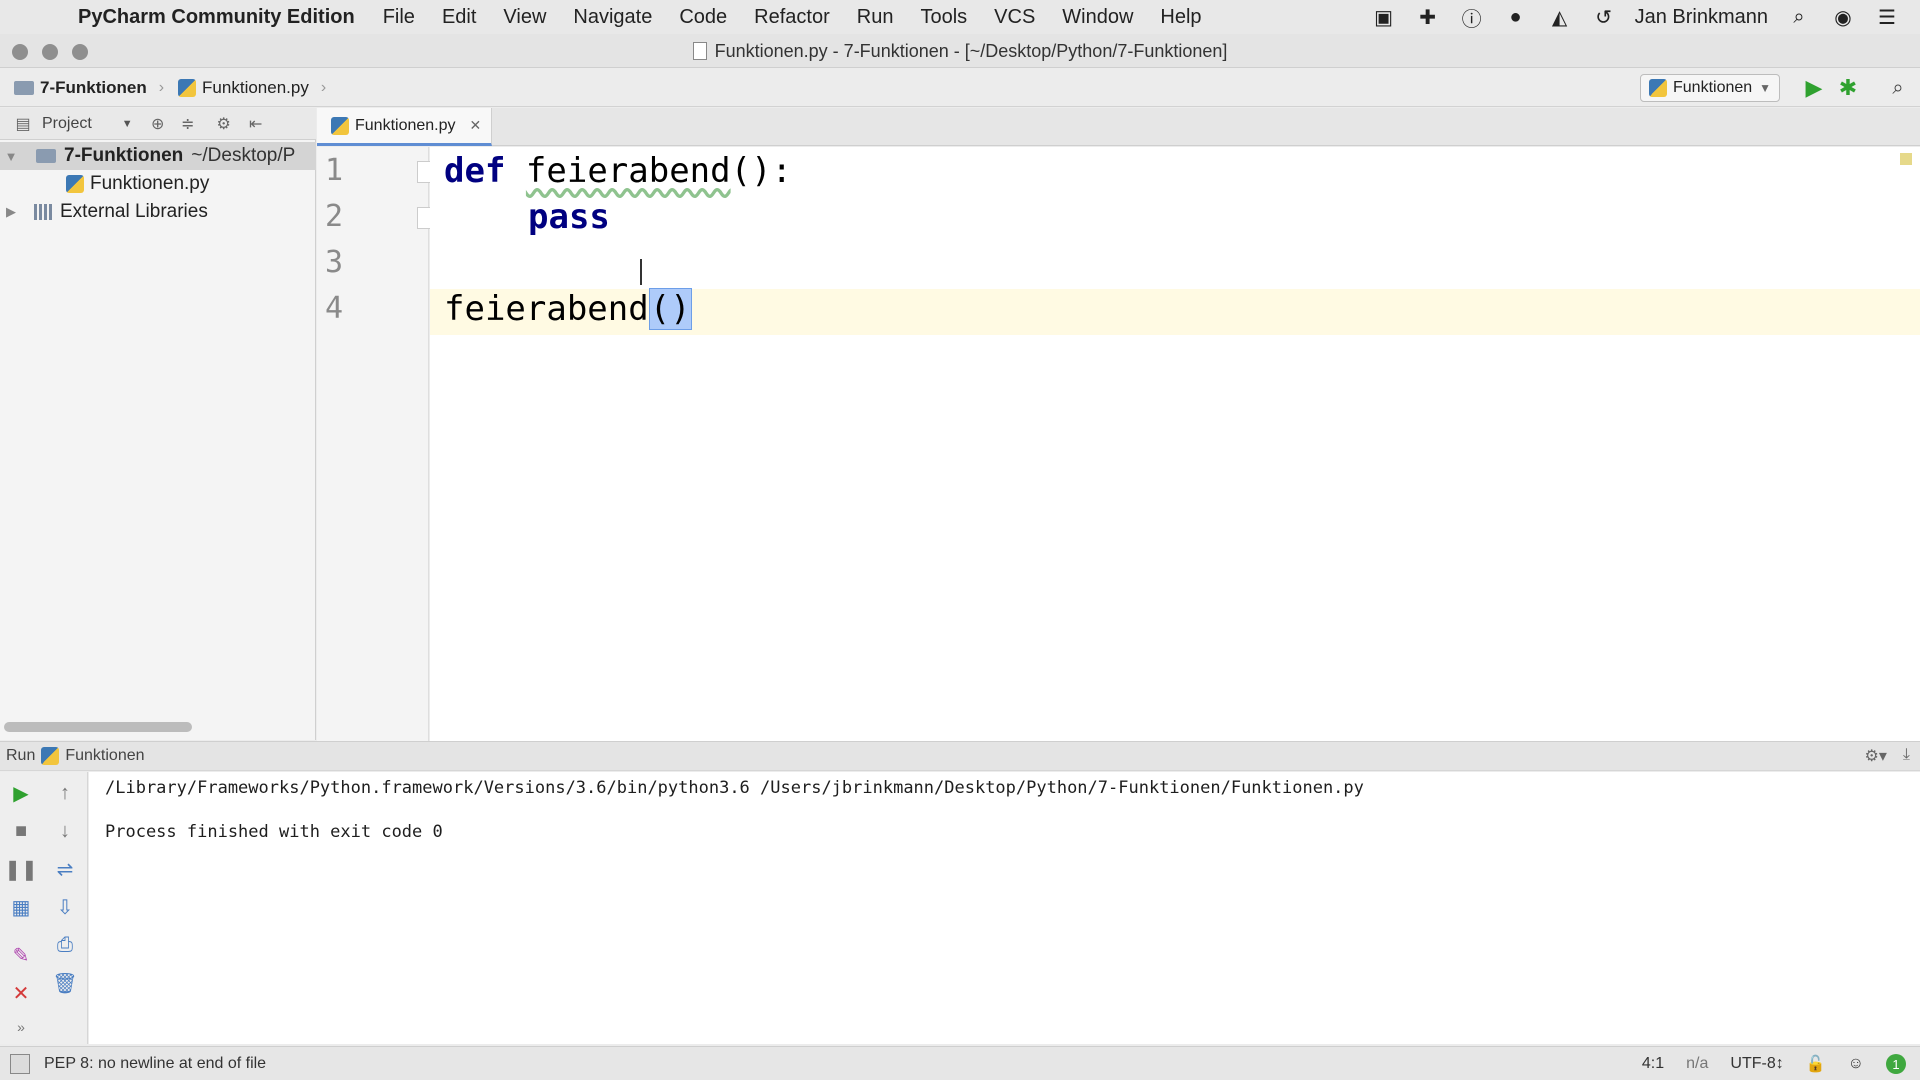  Describe the element at coordinates (1697, 1064) in the screenshot. I see `line-separator-status: n/a` at that location.